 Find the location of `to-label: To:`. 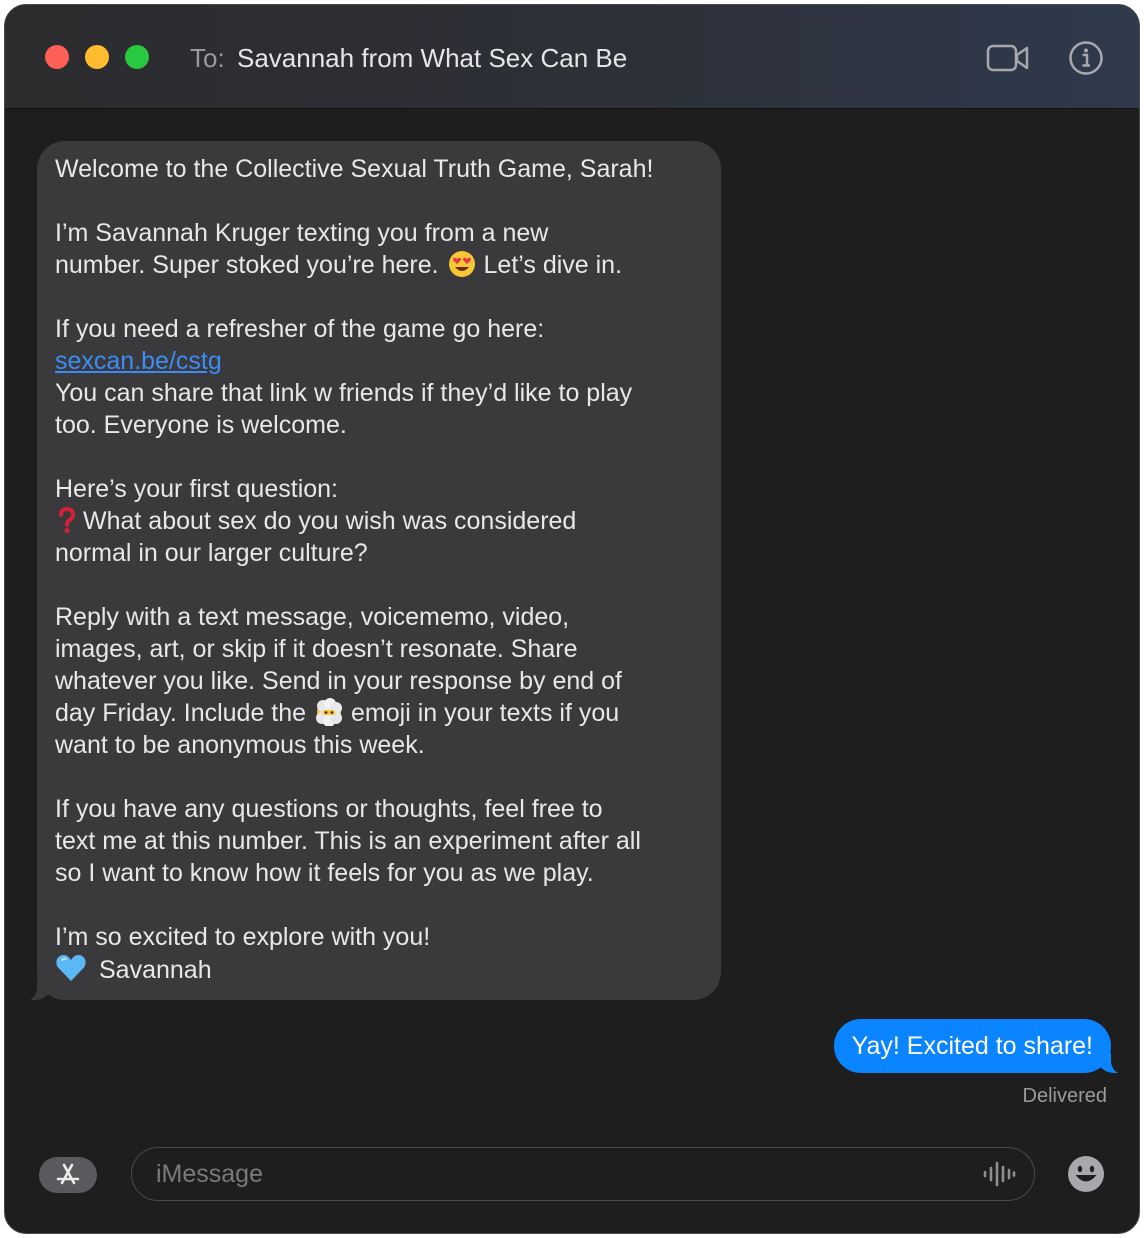

to-label: To: is located at coordinates (207, 58).